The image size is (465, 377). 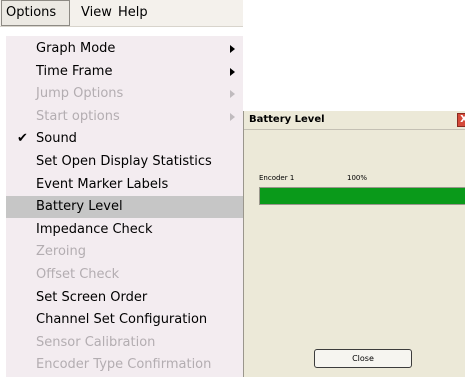 I want to click on menu-item-channel-set-configuration: Channel Set Configuration, so click(x=124, y=320).